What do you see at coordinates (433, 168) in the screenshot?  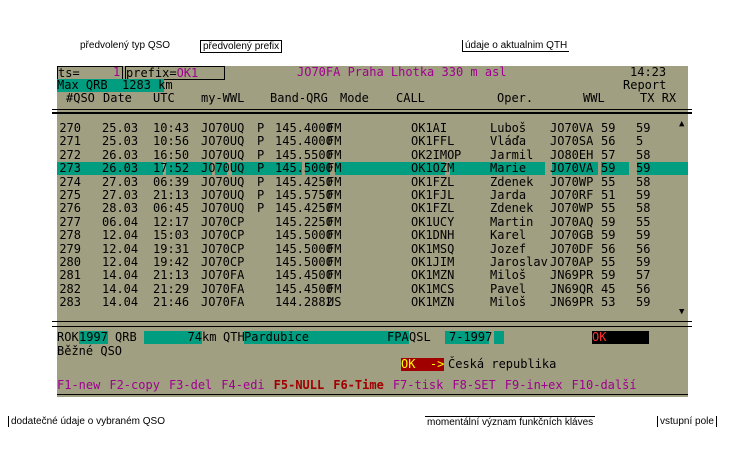 I see `call: OK1OZM` at bounding box center [433, 168].